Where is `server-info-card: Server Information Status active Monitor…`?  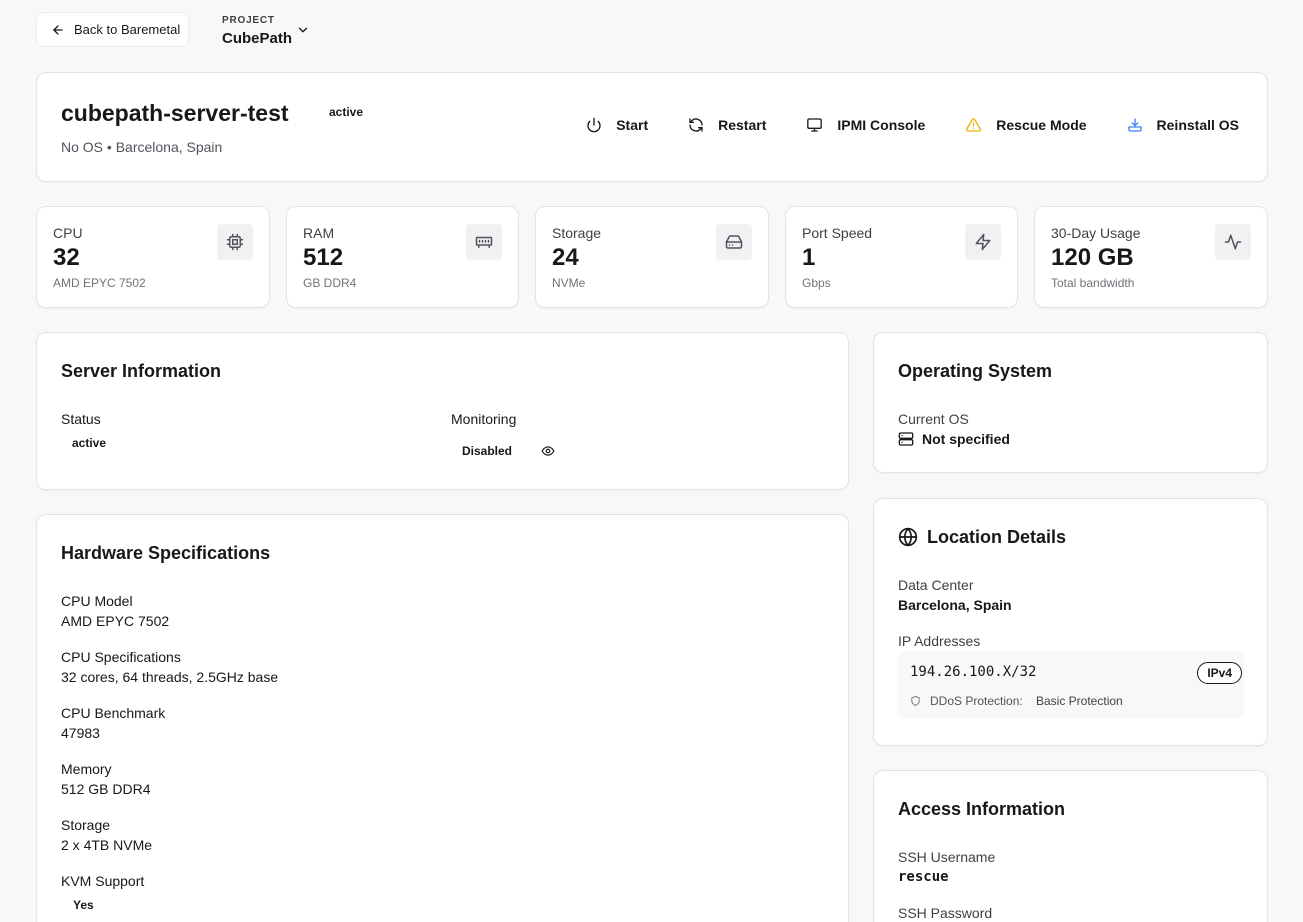
server-info-card: Server Information Status active Monitor… is located at coordinates (442, 411).